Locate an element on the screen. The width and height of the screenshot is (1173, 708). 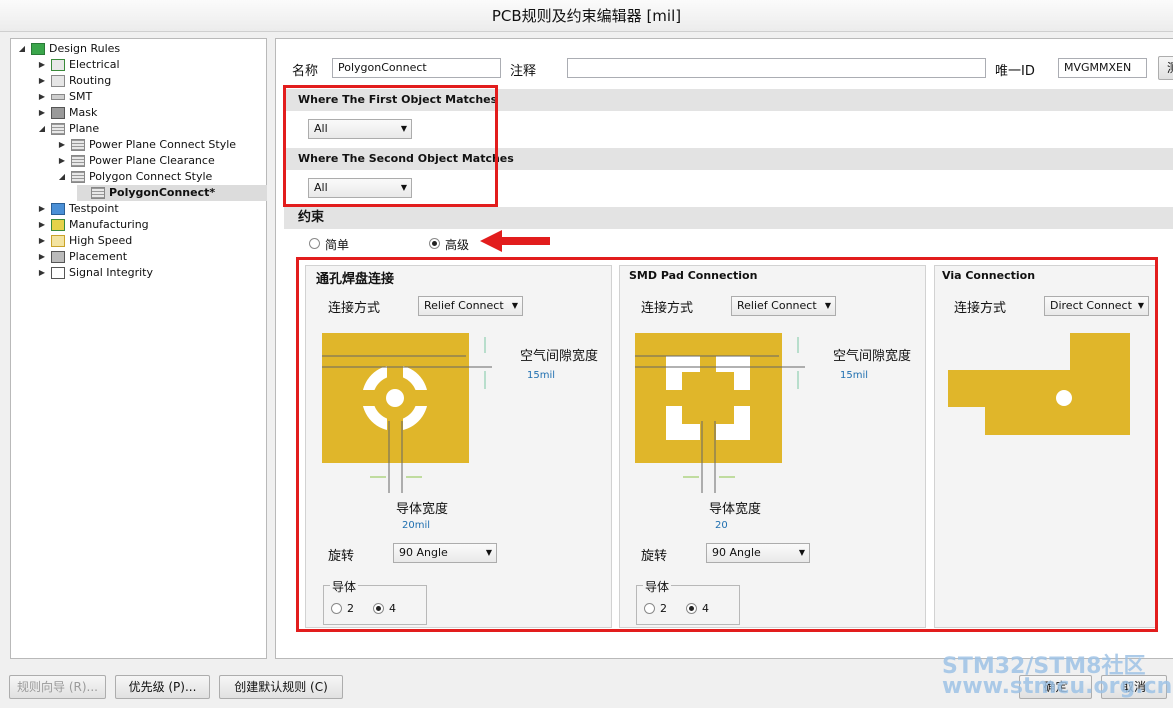
rules-folder-icon is located at coordinates (38, 49).